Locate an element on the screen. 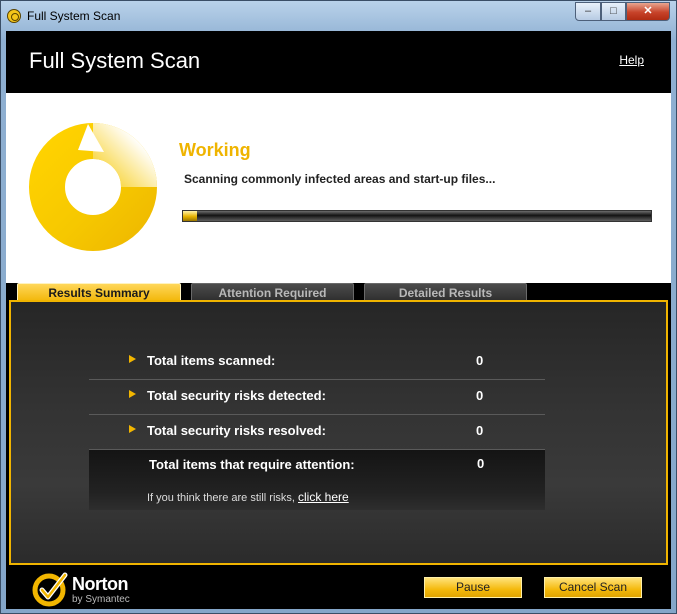 Image resolution: width=677 pixels, height=614 pixels. status-title: Working is located at coordinates (215, 150).